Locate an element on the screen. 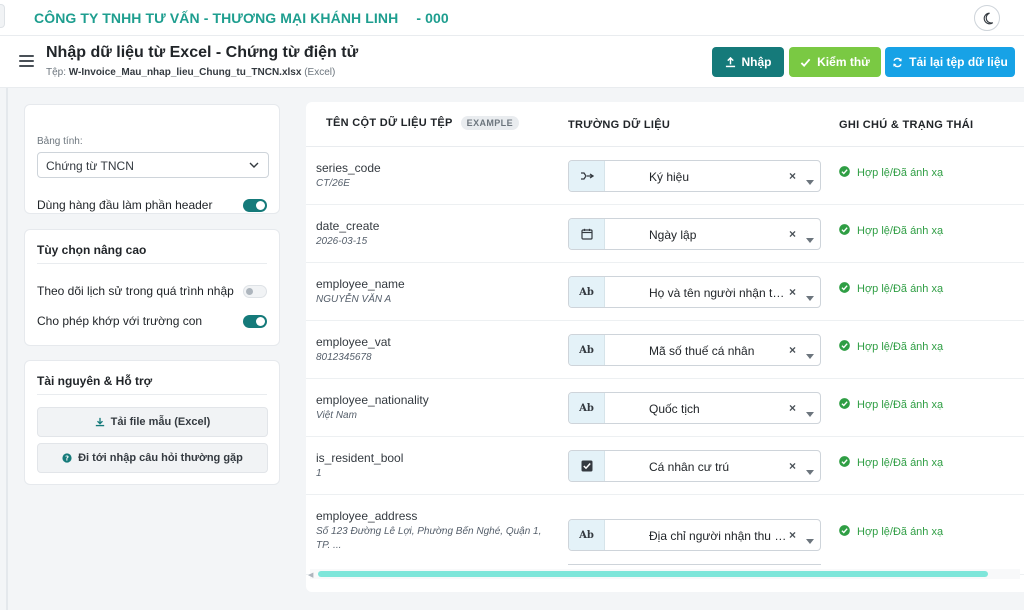  moon-icon is located at coordinates (988, 18).